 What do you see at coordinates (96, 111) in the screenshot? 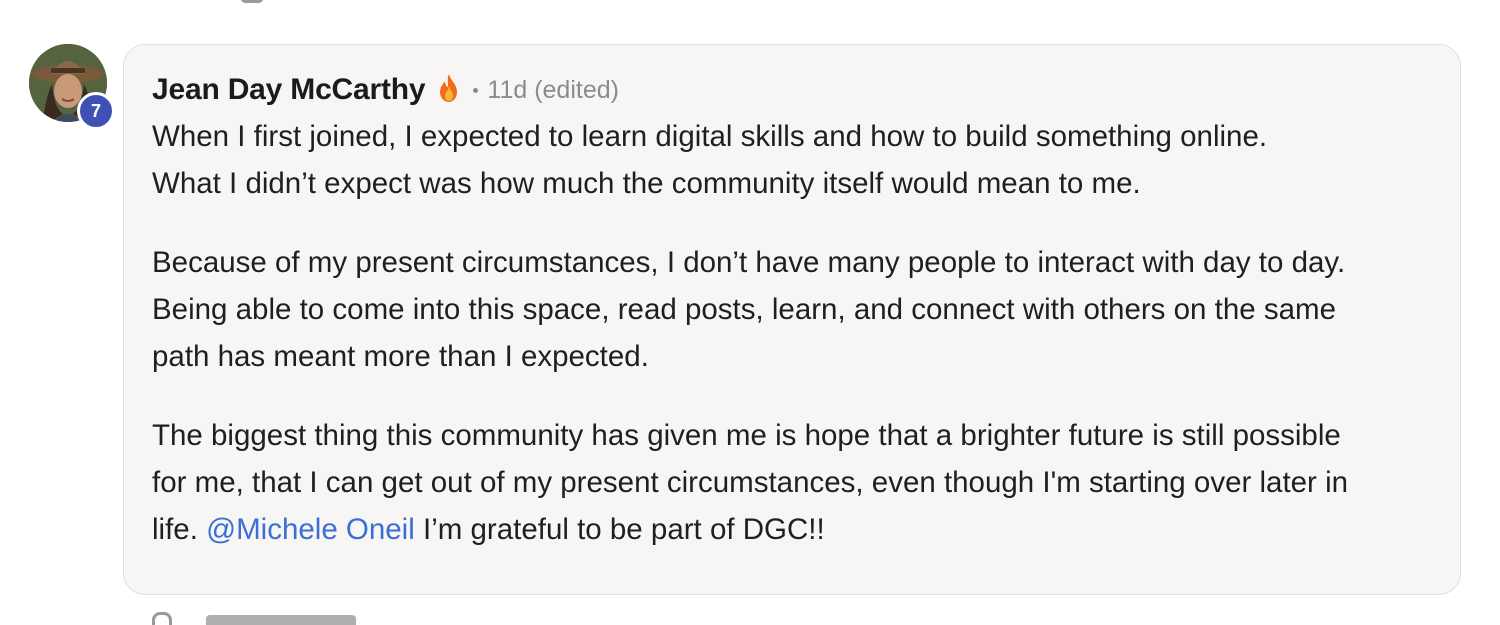
I see `level-badge: 7` at bounding box center [96, 111].